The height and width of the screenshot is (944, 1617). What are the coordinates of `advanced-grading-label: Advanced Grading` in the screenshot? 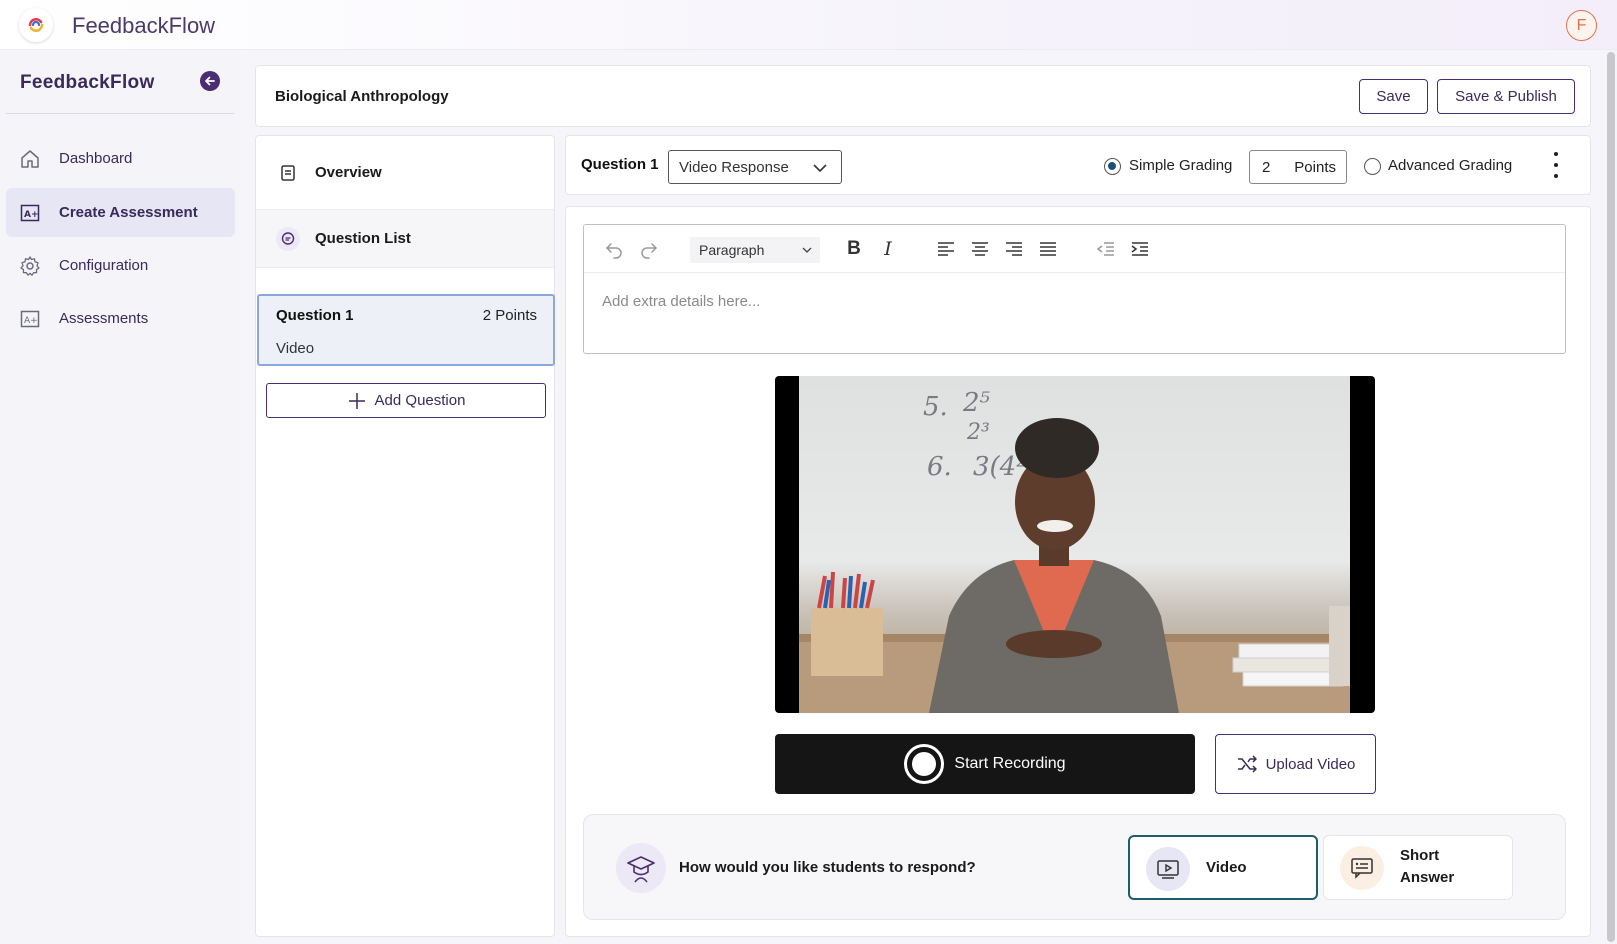 It's located at (1450, 165).